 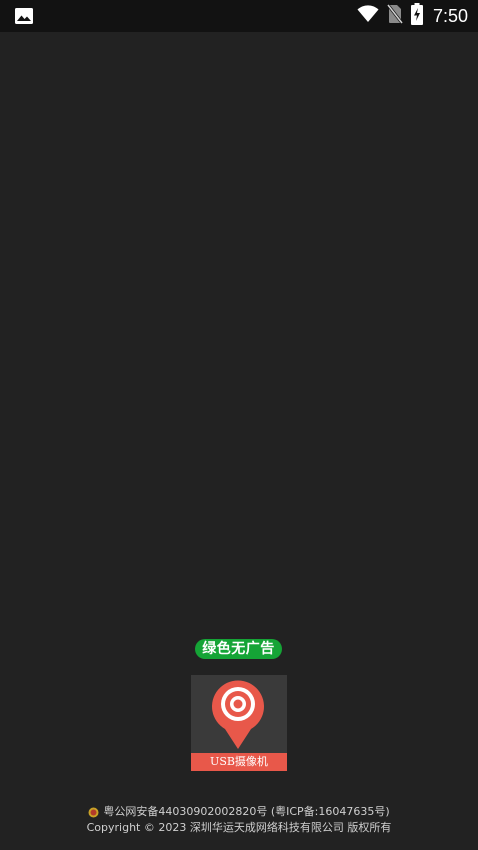 What do you see at coordinates (93, 812) in the screenshot?
I see `police-badge-icon` at bounding box center [93, 812].